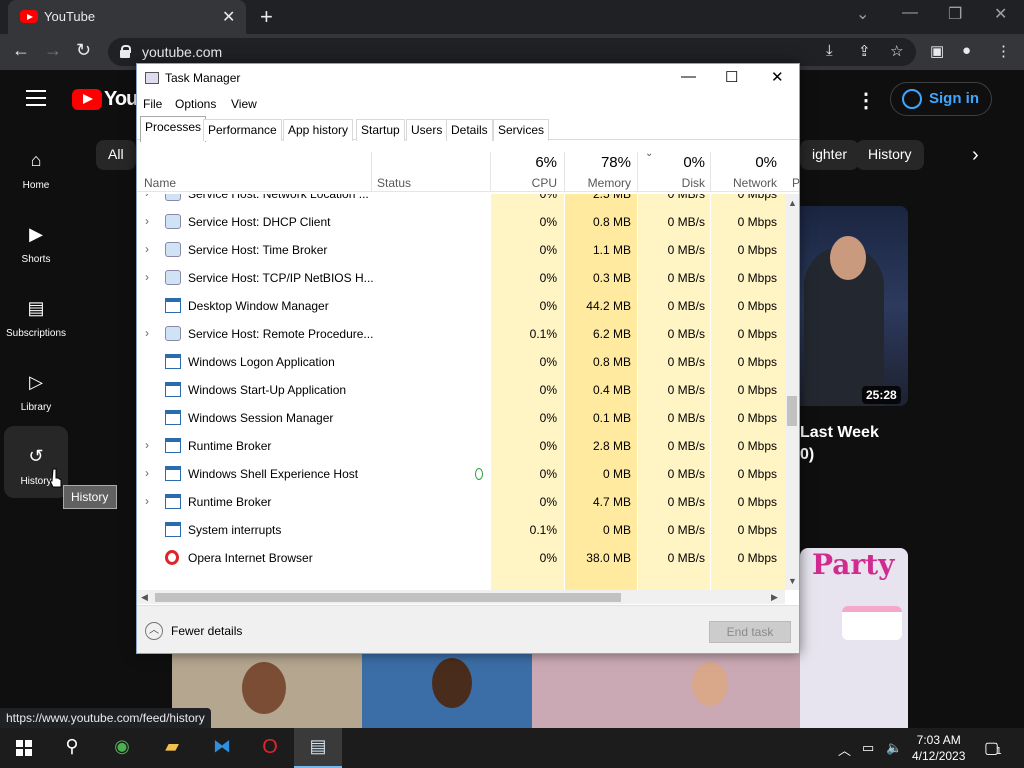  Describe the element at coordinates (318, 748) in the screenshot. I see `taskbar-task-manager: ▤` at that location.